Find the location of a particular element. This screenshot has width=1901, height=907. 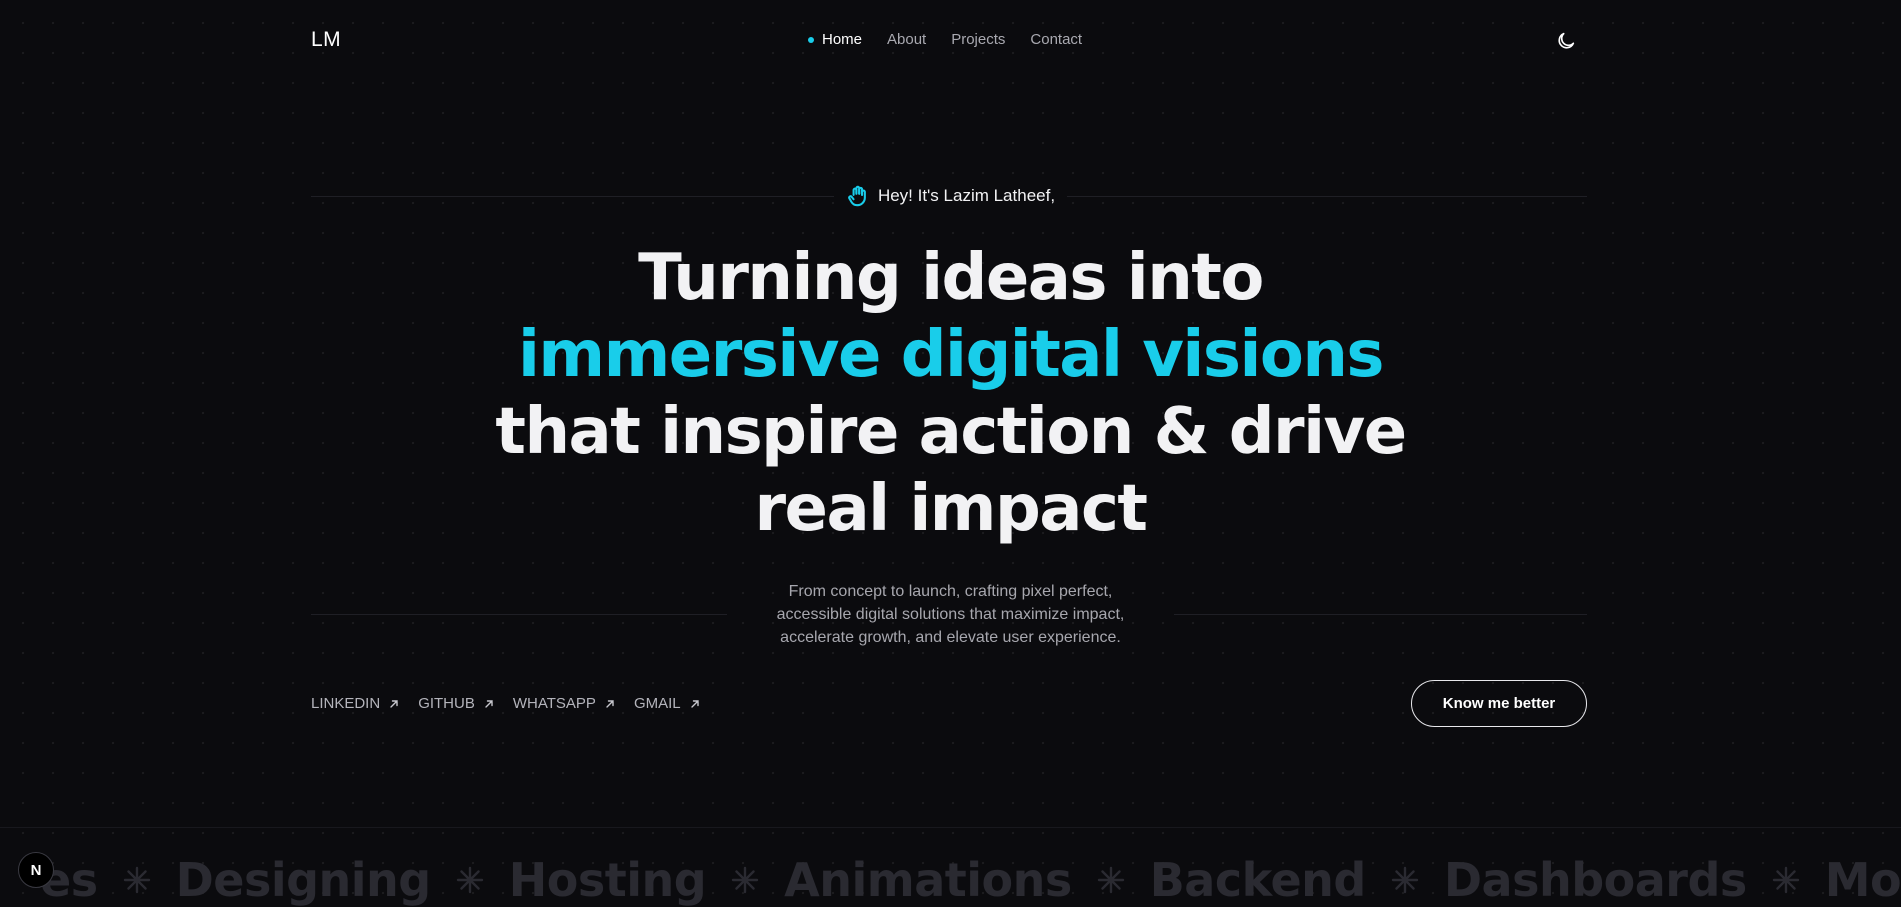

headline-line-3: that inspire action & drive is located at coordinates (951, 432).